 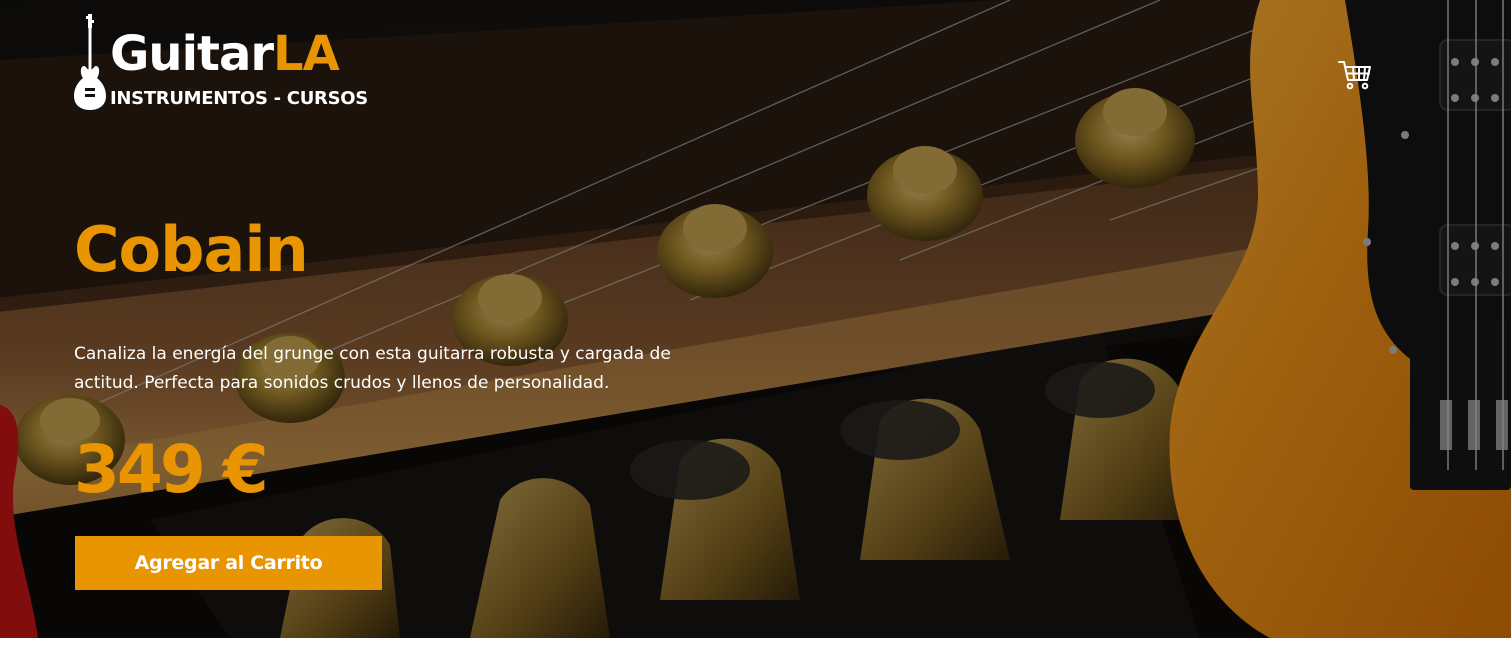 I want to click on add-to-cart-button: Agregar al Carrito, so click(x=228, y=563).